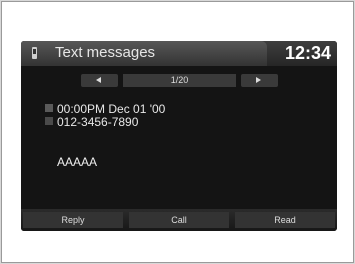 The image size is (355, 264). I want to click on screen-title: Text messages, so click(105, 52).